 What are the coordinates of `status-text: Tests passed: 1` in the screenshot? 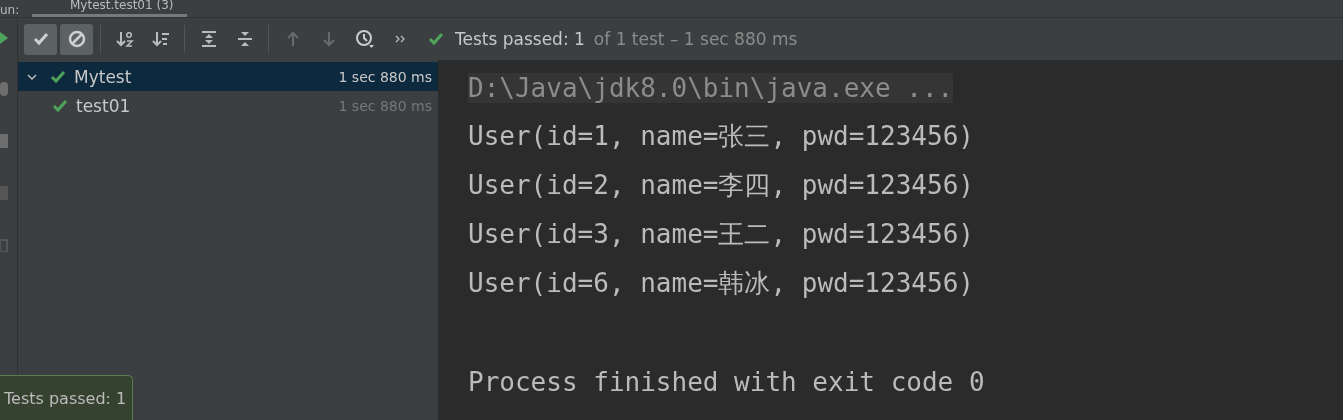 It's located at (520, 39).